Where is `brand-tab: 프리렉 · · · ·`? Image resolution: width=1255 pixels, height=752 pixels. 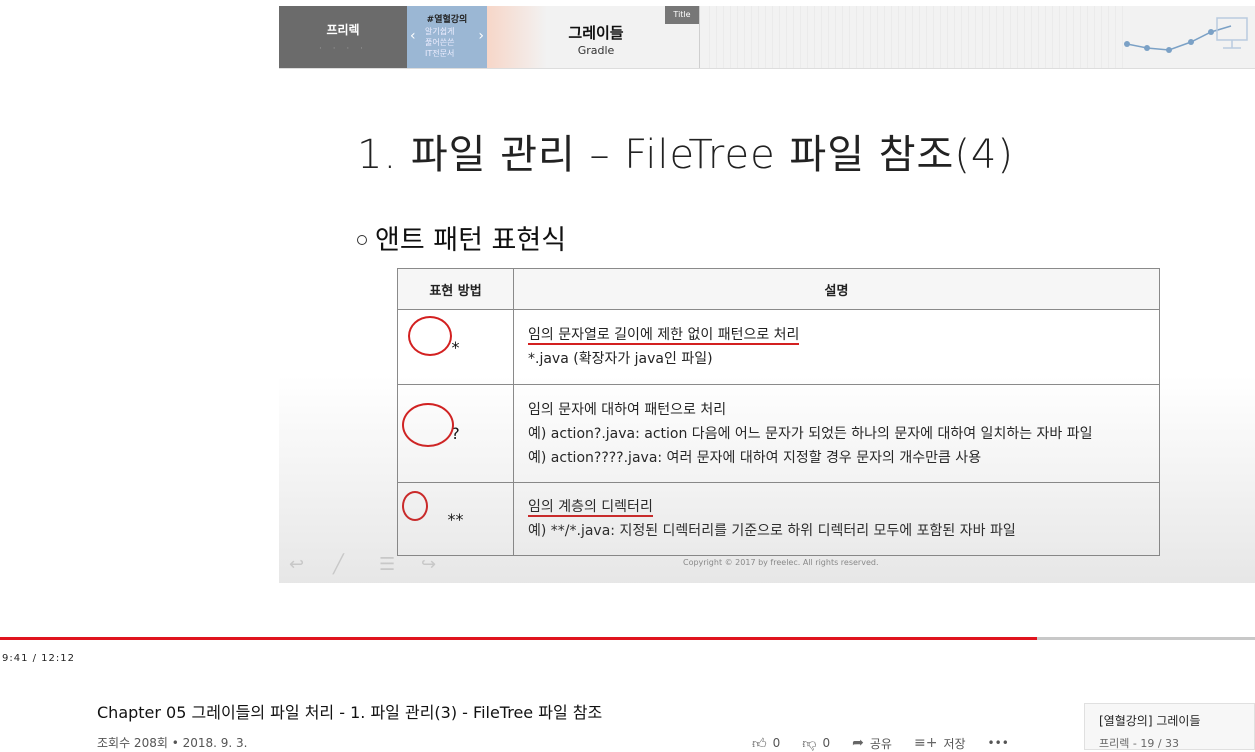
brand-tab: 프리렉 · · · · is located at coordinates (343, 37).